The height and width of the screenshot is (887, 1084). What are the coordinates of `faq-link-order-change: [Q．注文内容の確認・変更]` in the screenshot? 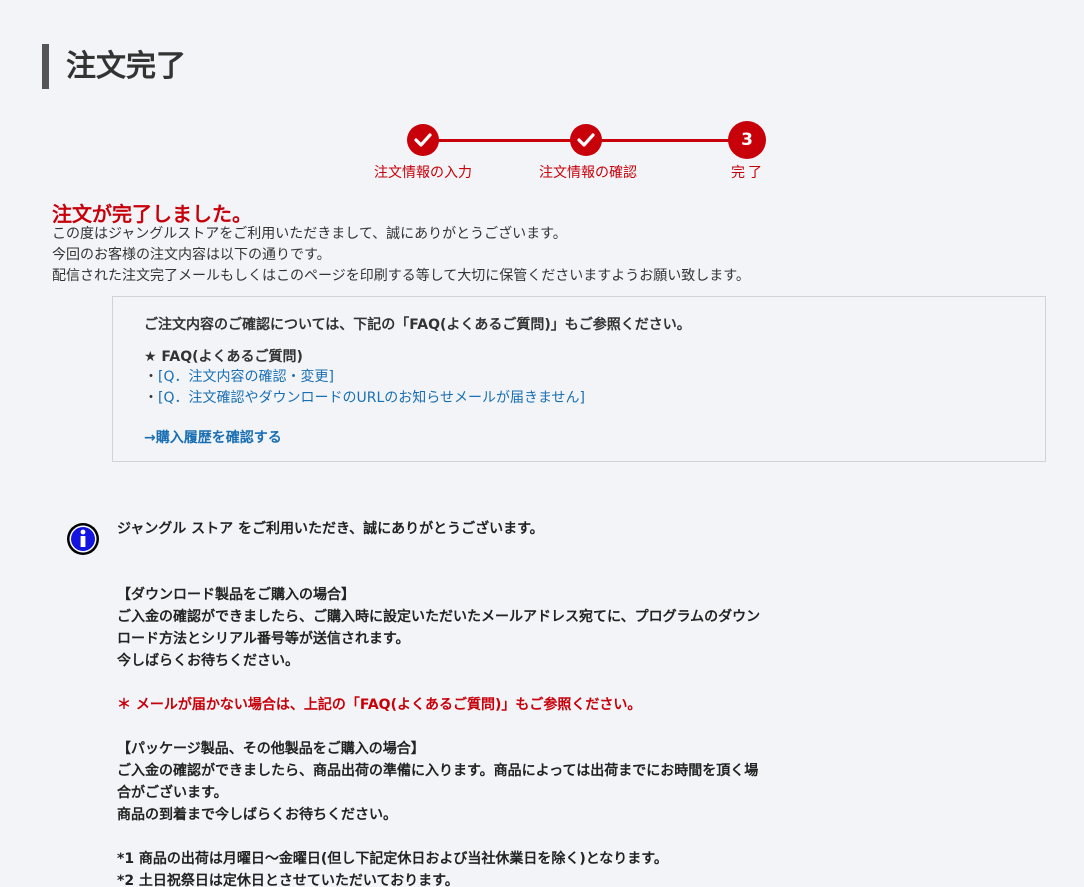 It's located at (246, 377).